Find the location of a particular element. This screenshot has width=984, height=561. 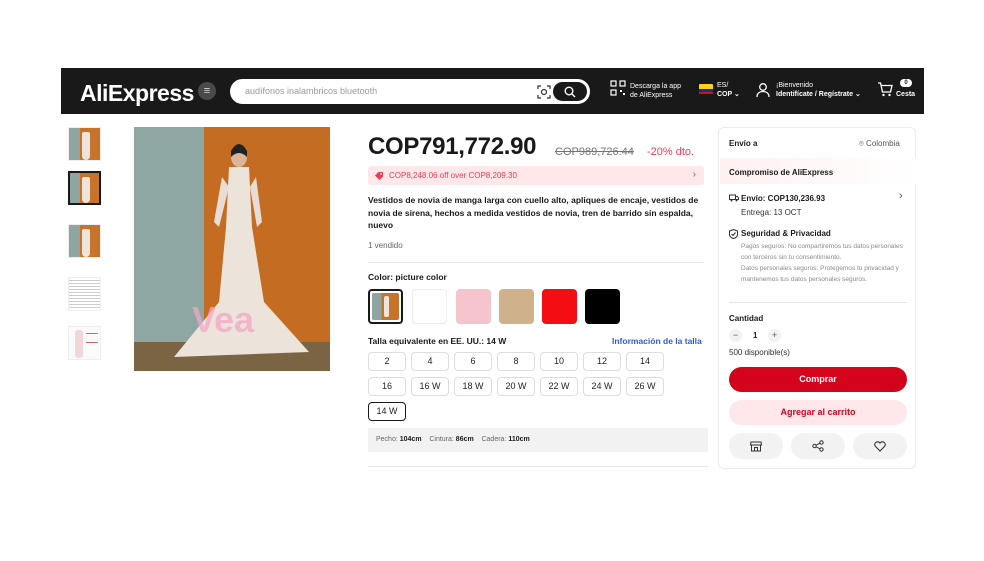

coupon-tag-icon is located at coordinates (379, 176).